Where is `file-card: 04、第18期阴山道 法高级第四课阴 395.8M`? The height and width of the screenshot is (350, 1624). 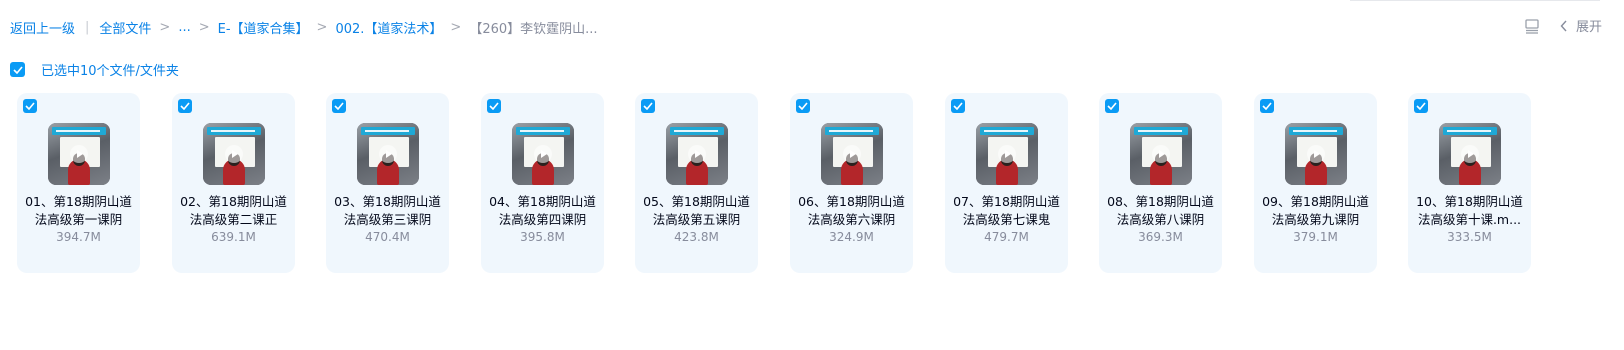
file-card: 04、第18期阴山道 法高级第四课阴 395.8M is located at coordinates (542, 183).